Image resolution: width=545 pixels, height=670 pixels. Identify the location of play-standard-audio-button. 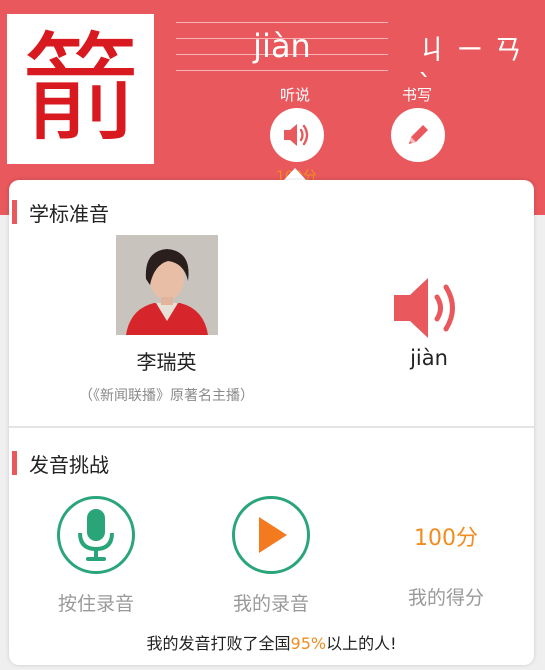
(429, 310).